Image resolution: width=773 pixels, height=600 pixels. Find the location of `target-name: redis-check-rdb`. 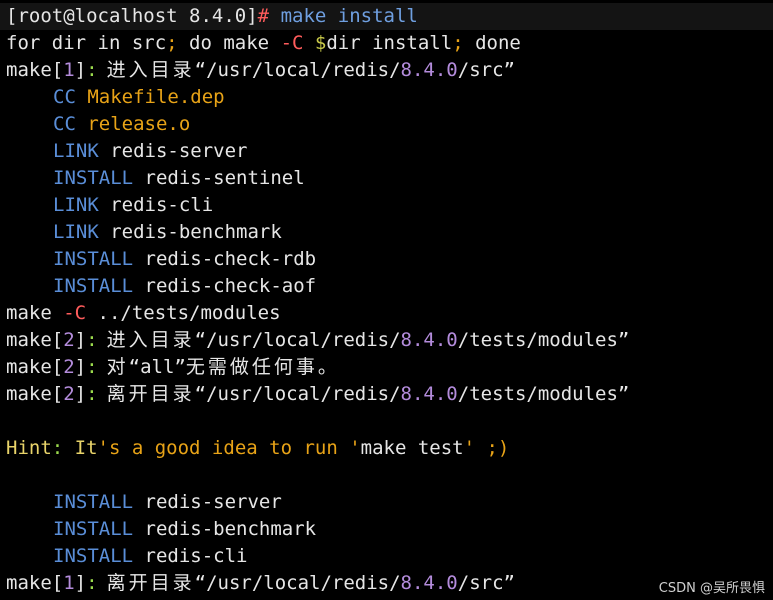

target-name: redis-check-rdb is located at coordinates (230, 259).